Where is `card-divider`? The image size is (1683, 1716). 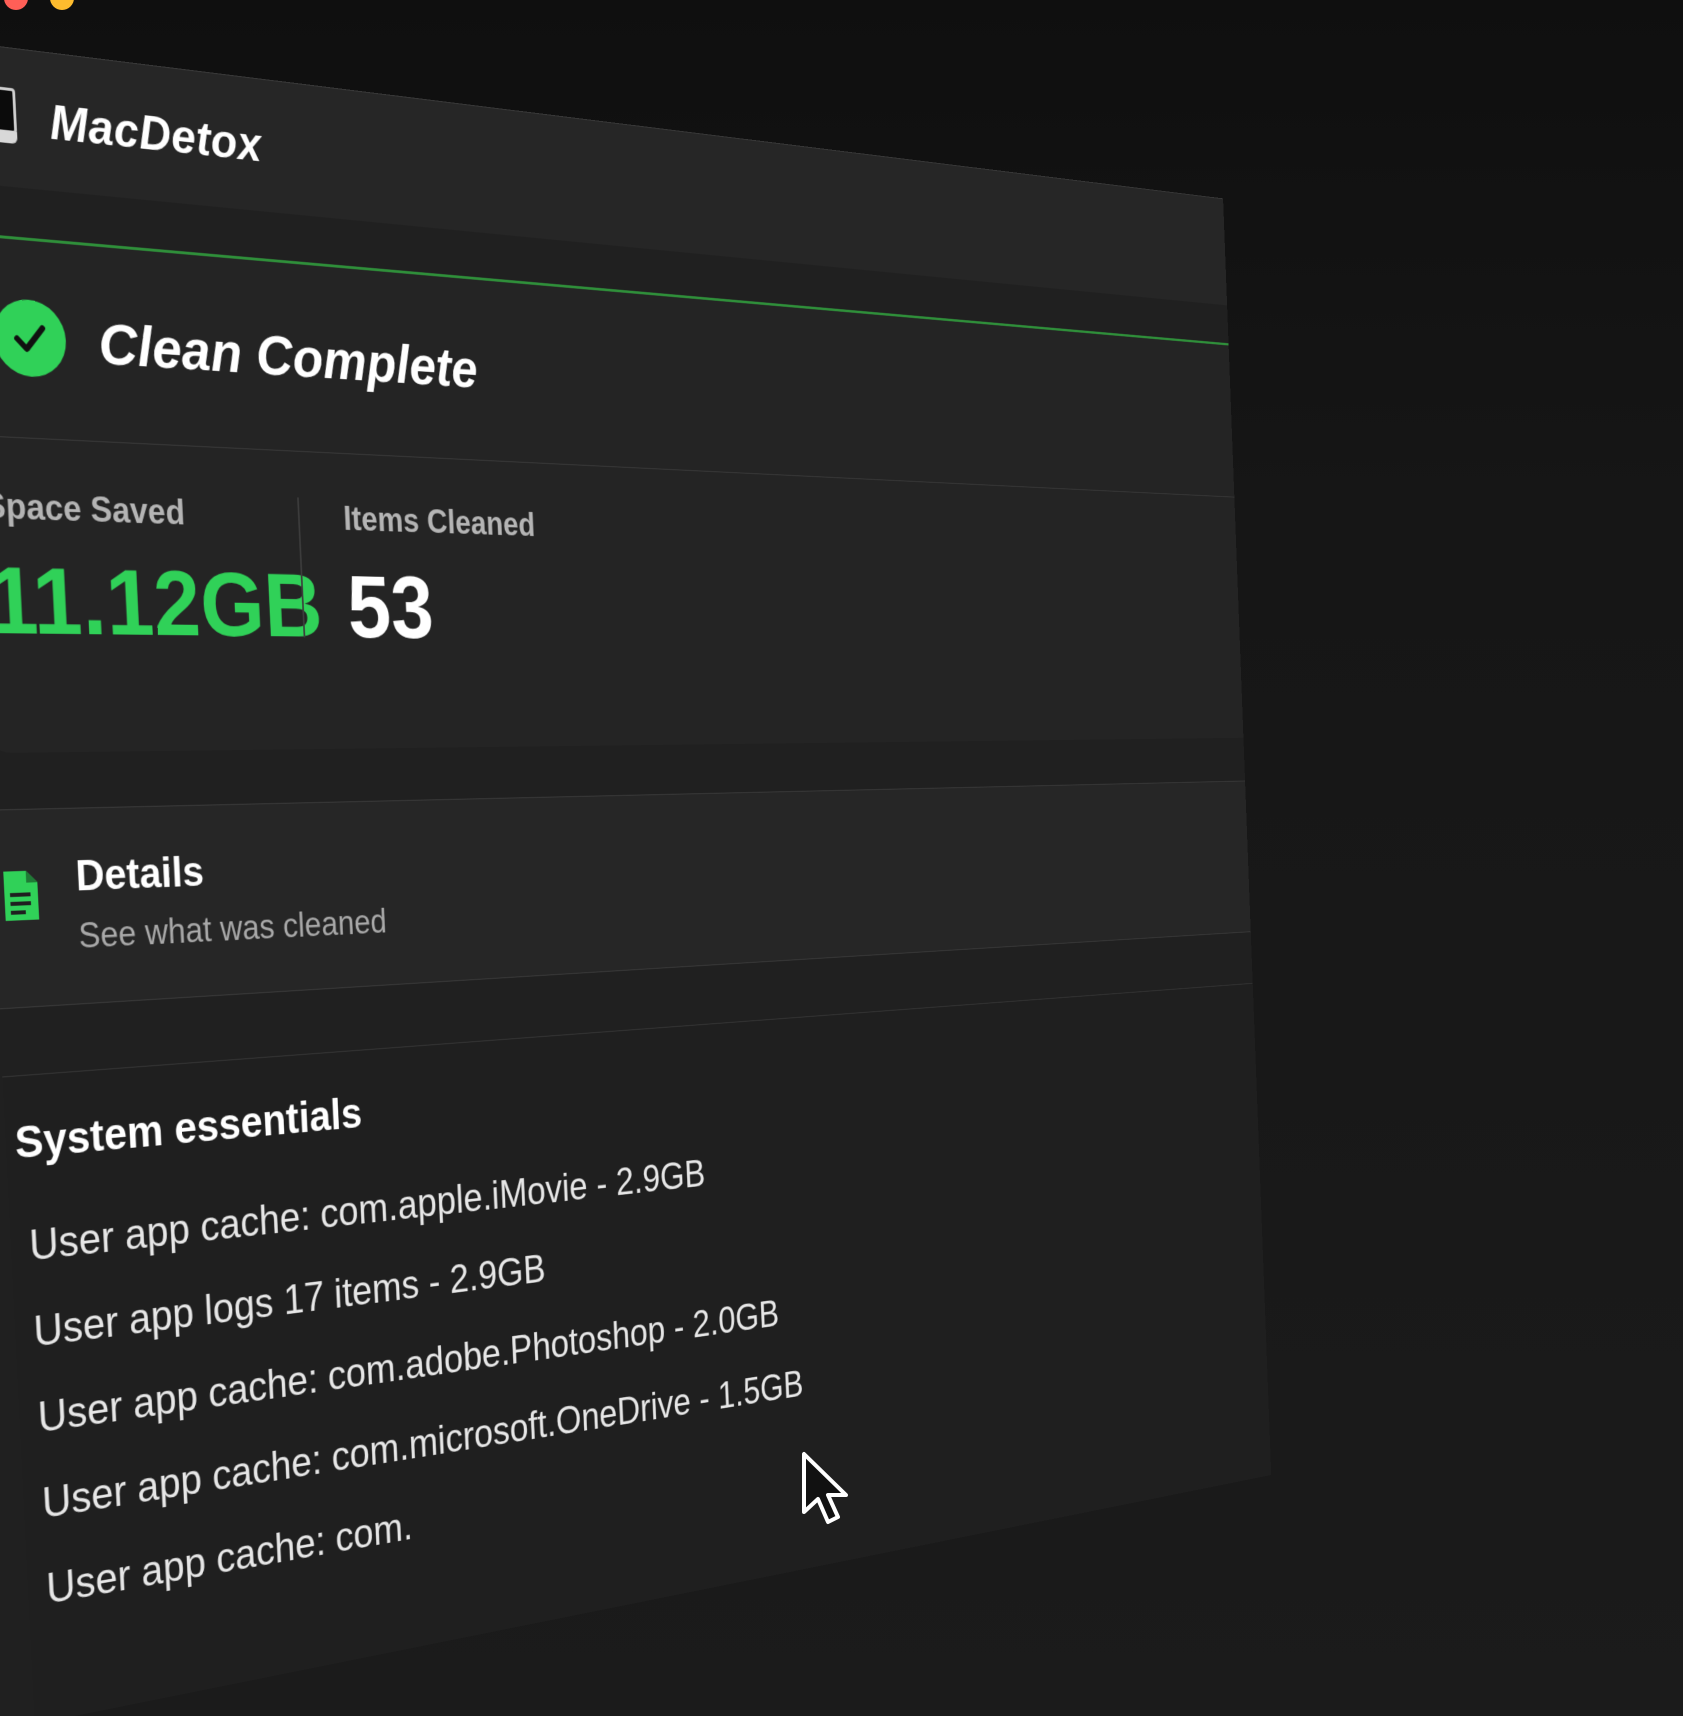
card-divider is located at coordinates (617, 466).